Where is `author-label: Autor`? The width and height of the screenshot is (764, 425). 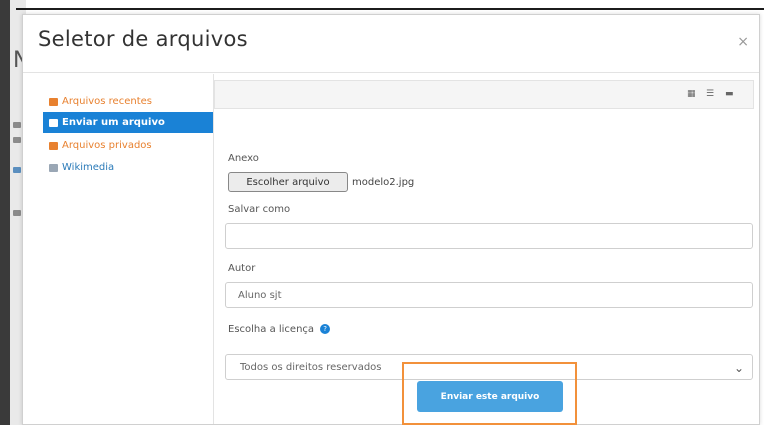
author-label: Autor is located at coordinates (242, 268).